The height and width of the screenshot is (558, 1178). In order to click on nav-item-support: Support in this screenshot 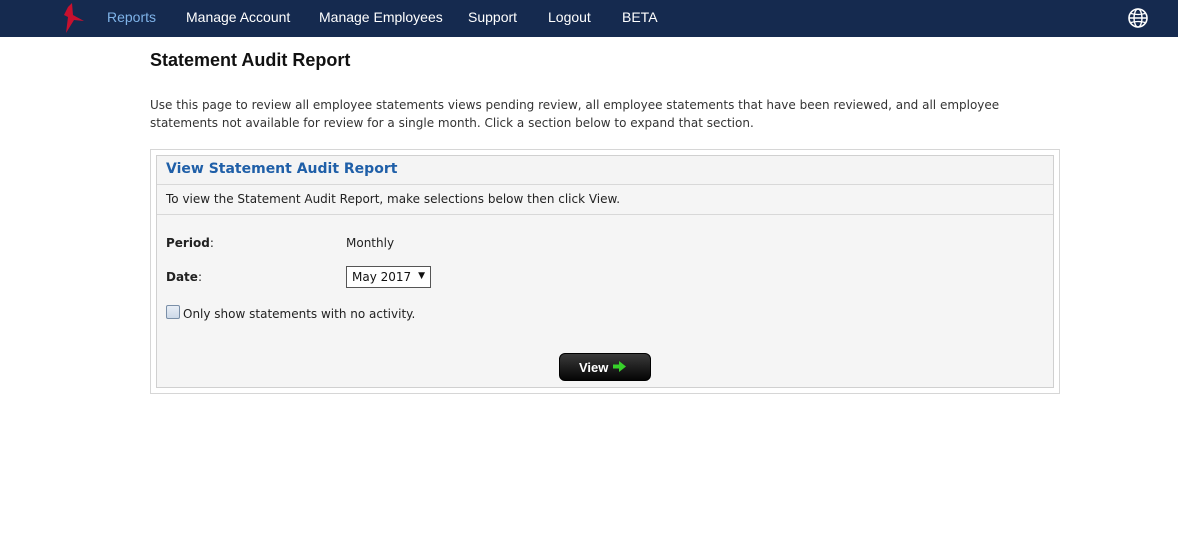, I will do `click(492, 17)`.